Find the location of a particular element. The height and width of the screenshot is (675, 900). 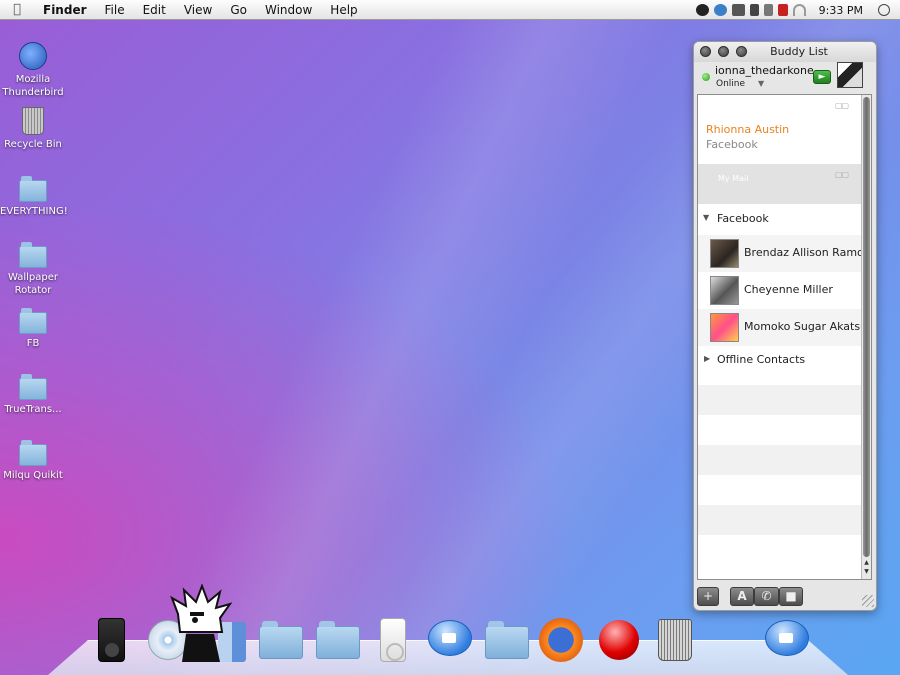

avatar is located at coordinates (850, 75).